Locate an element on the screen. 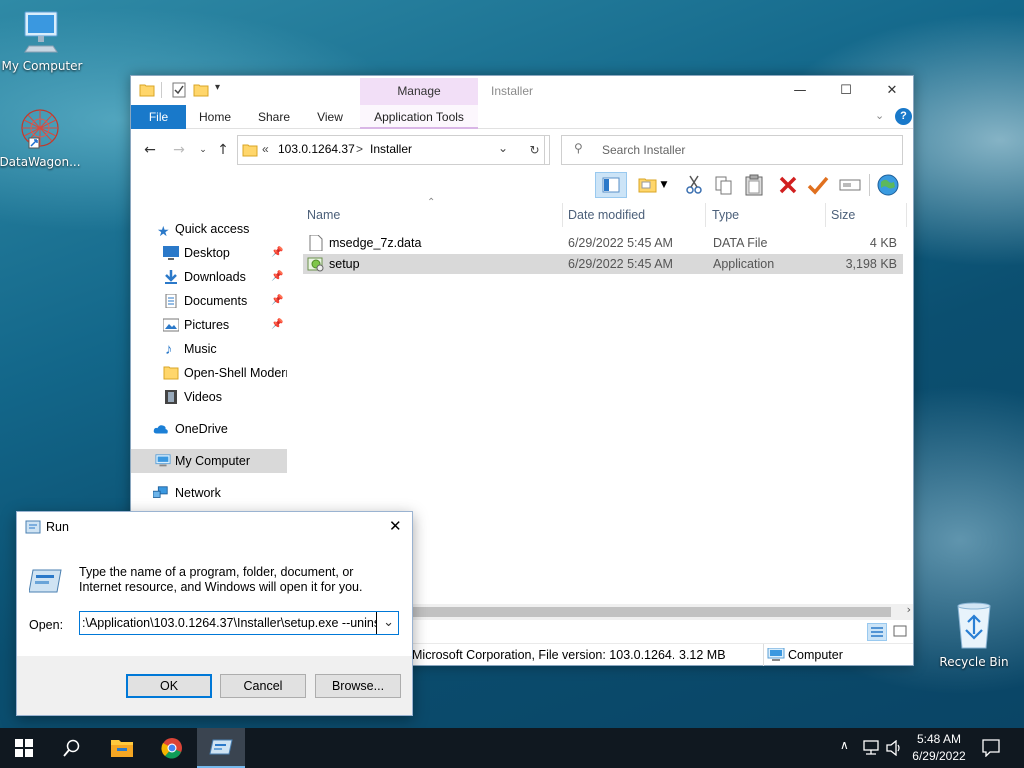  notification-icon is located at coordinates (991, 748).